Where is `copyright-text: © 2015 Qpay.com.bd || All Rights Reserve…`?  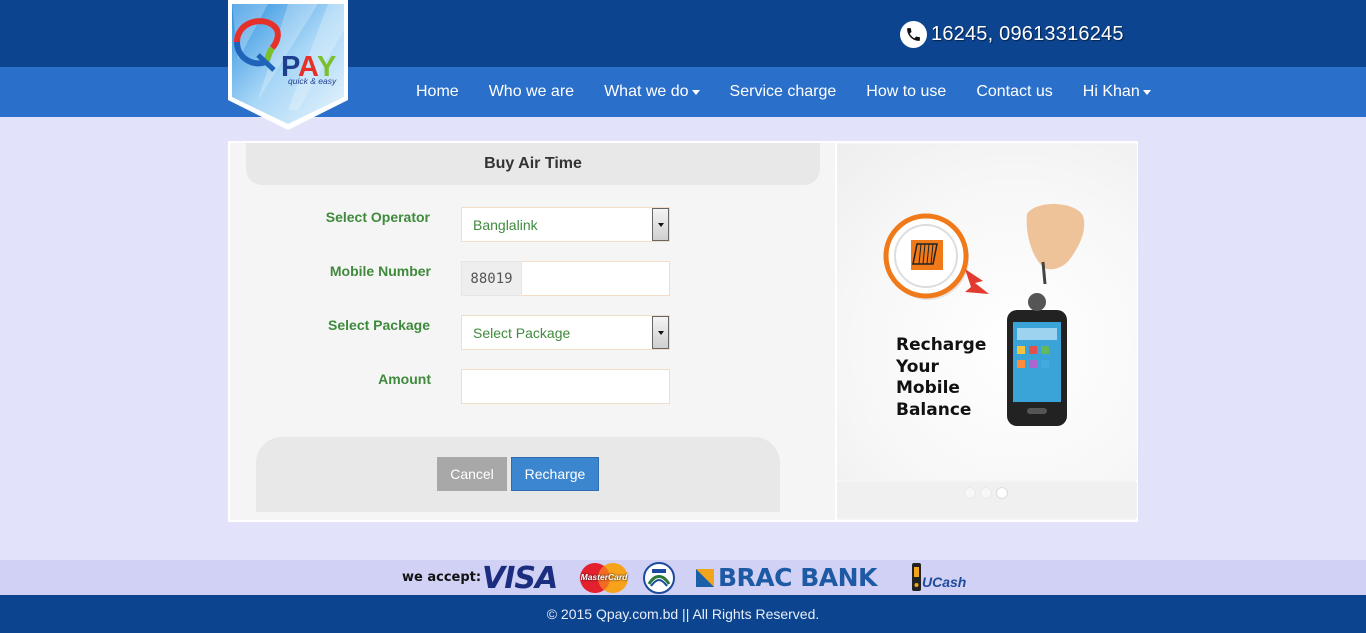
copyright-text: © 2015 Qpay.com.bd || All Rights Reserve… is located at coordinates (683, 614).